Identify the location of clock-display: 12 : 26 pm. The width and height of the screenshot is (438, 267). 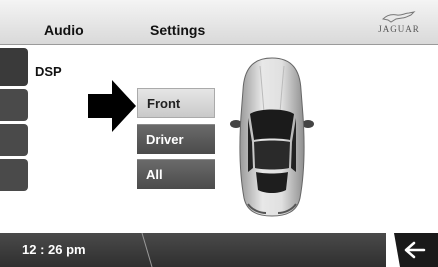
(54, 249).